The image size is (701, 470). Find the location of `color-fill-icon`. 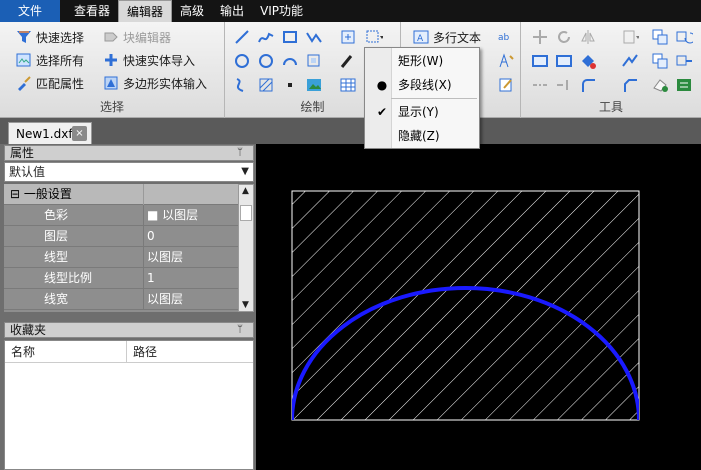

color-fill-icon is located at coordinates (588, 61).